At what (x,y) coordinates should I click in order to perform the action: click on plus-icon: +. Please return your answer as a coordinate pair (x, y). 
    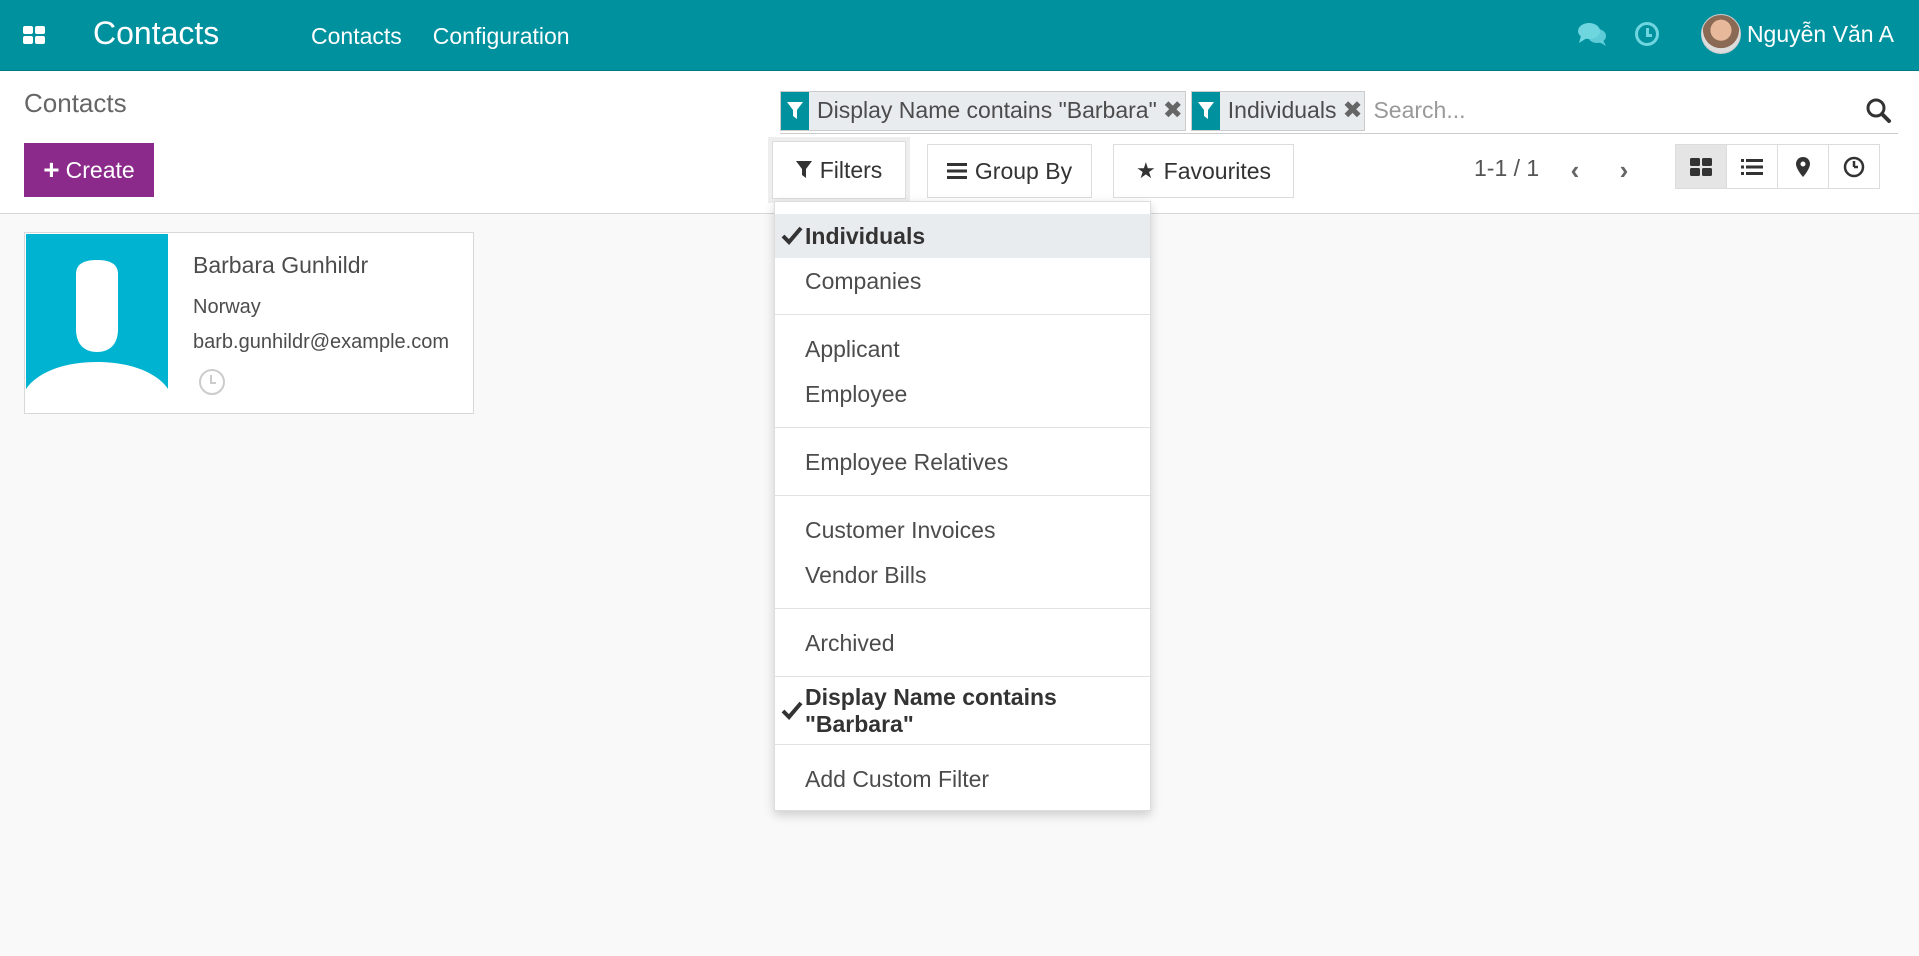
    Looking at the image, I should click on (51, 169).